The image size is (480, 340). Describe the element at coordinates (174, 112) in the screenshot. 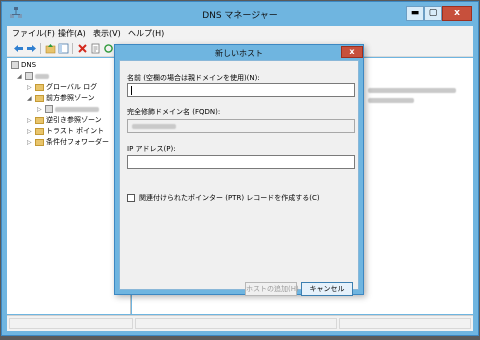

I see `fqdn-label: 完全修飾ドメイン名 (FQDN):` at that location.